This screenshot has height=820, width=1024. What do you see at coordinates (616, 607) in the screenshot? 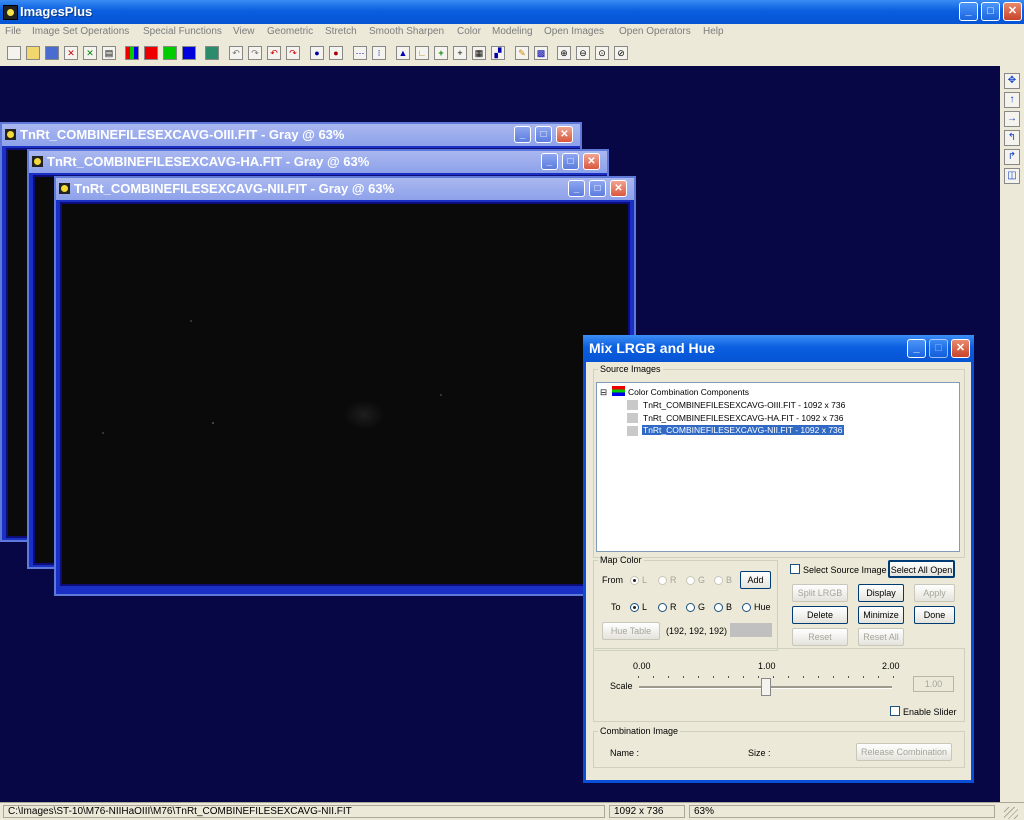
I see `to-label: To` at bounding box center [616, 607].